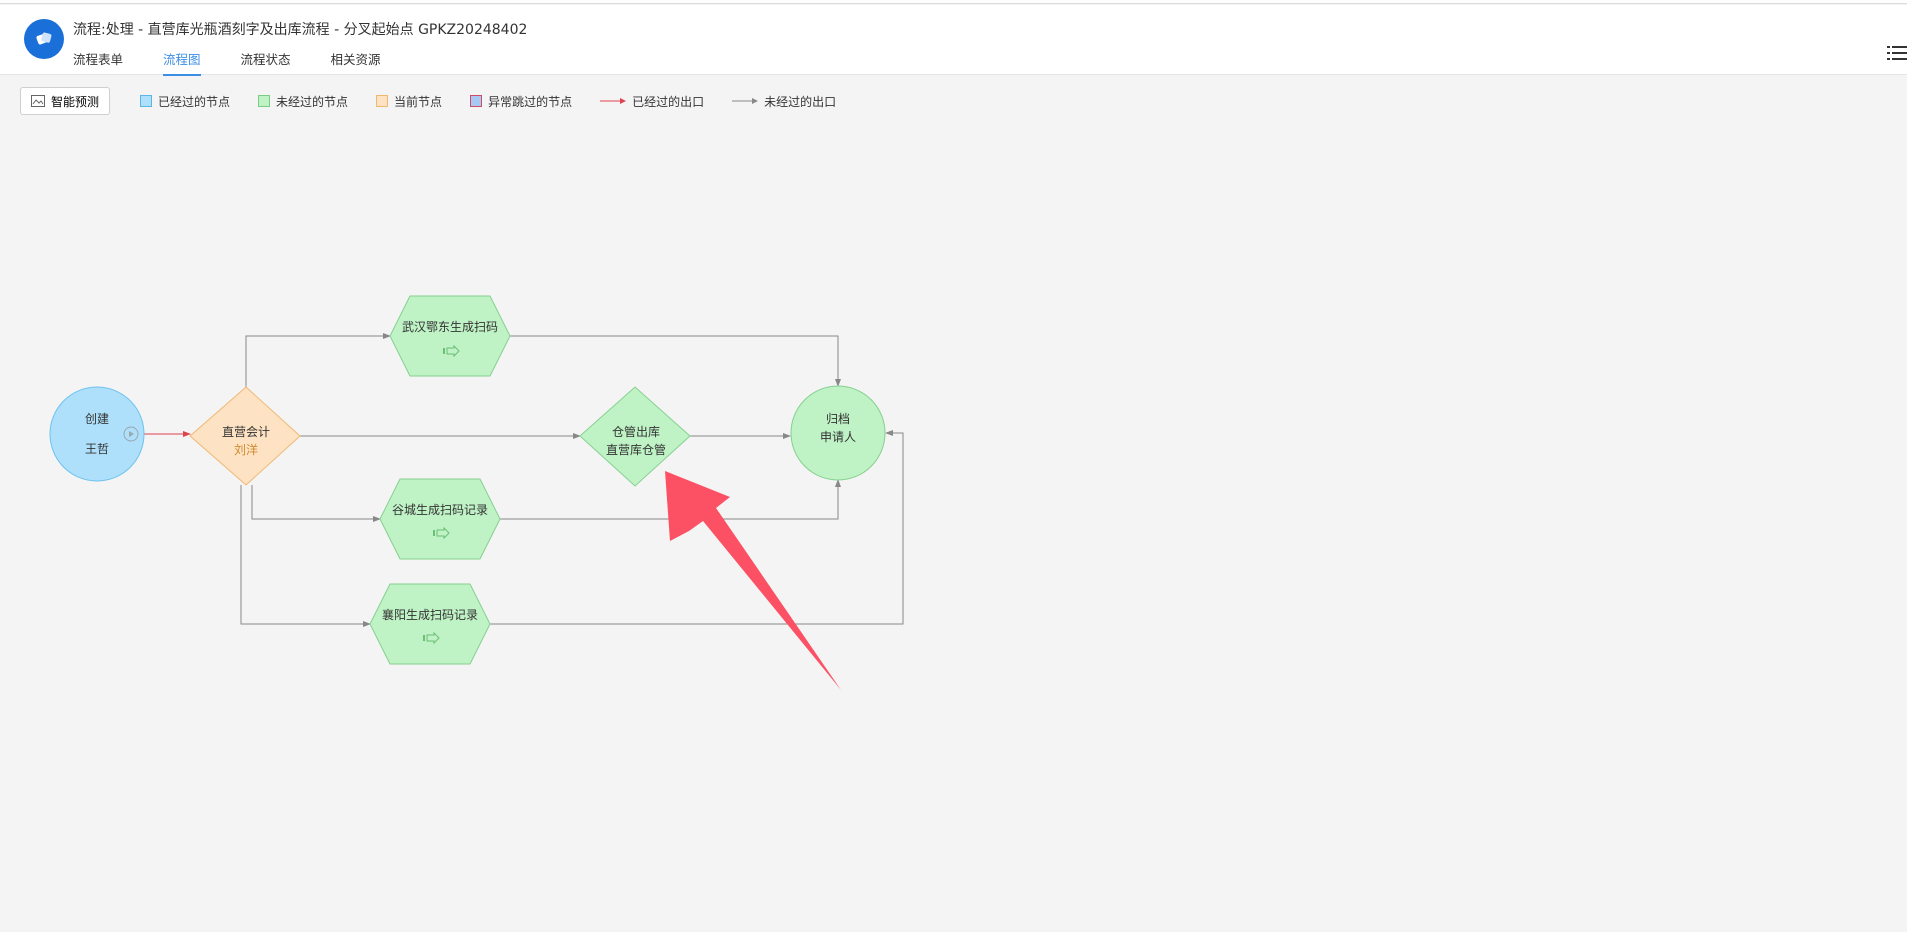 This screenshot has width=1907, height=932. Describe the element at coordinates (316, 503) in the screenshot. I see `edge-accounting-to-gucheng` at that location.